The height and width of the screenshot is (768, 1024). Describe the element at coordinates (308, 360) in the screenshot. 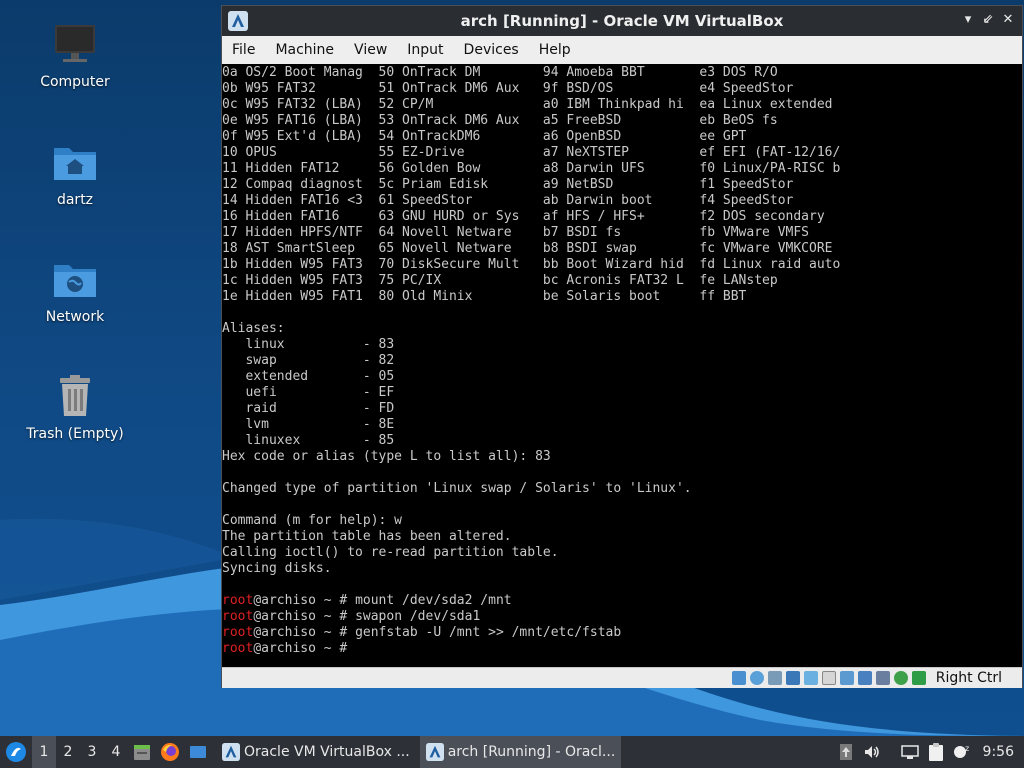

I see `terminal-line: swap - 82` at that location.